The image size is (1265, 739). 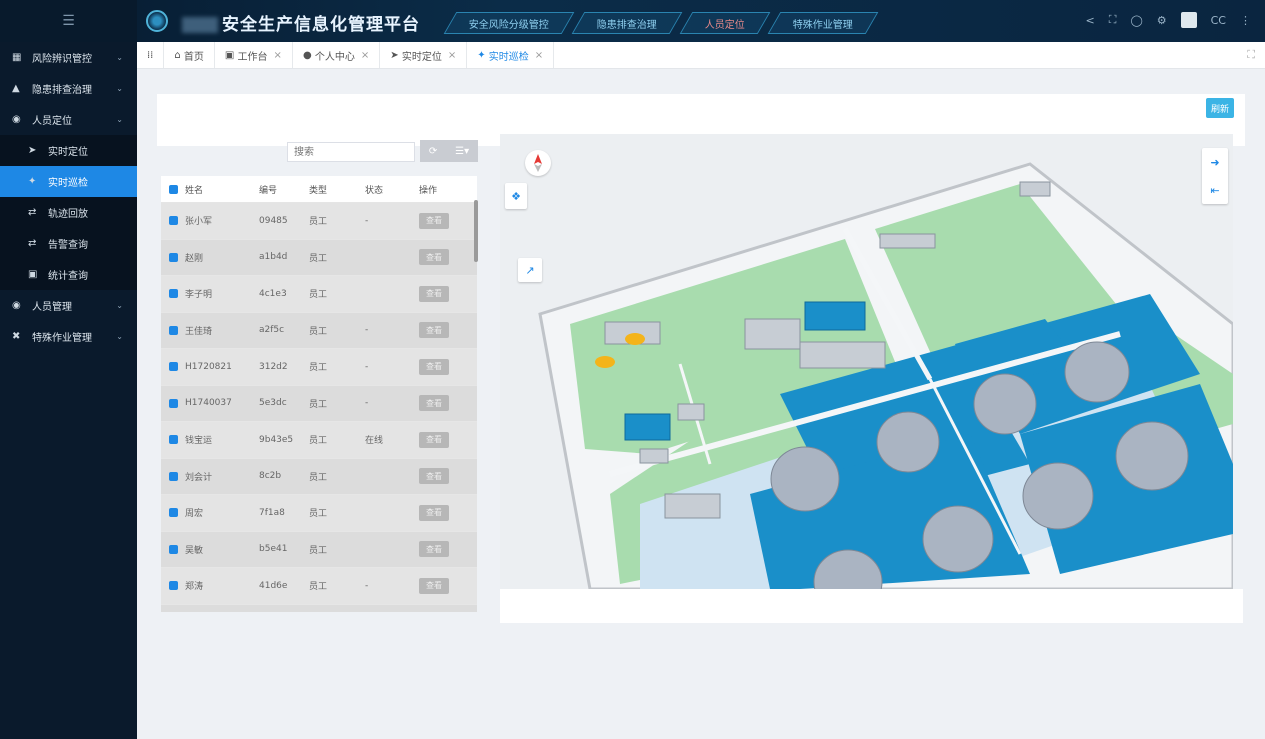 I want to click on header-icons: < ⛶ ◯ ⚙ CC ⋮, so click(x=1168, y=20).